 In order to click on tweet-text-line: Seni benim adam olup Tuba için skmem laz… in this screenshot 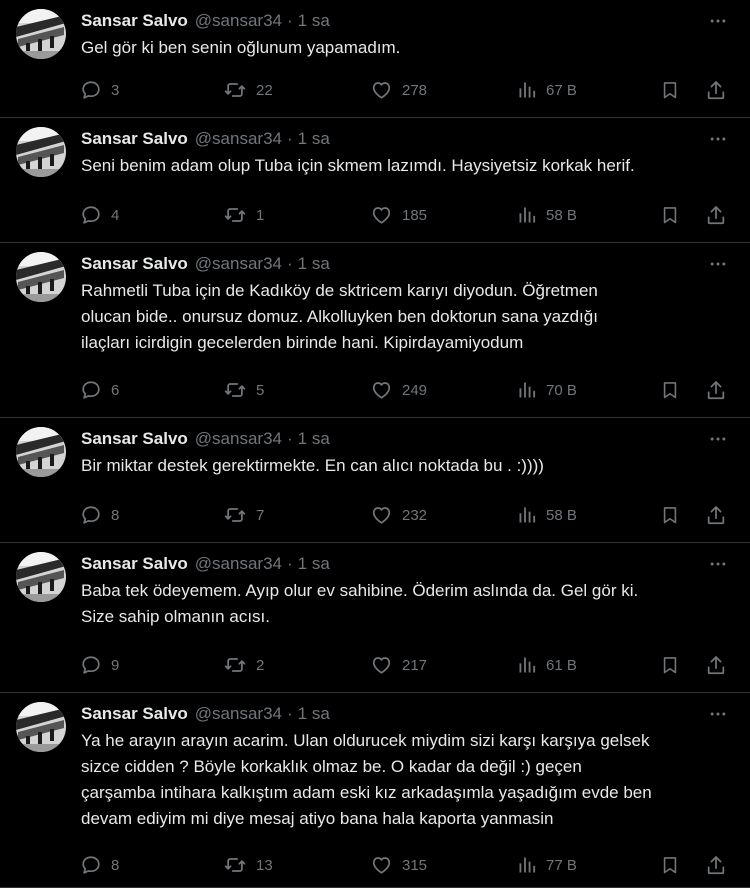, I will do `click(358, 165)`.